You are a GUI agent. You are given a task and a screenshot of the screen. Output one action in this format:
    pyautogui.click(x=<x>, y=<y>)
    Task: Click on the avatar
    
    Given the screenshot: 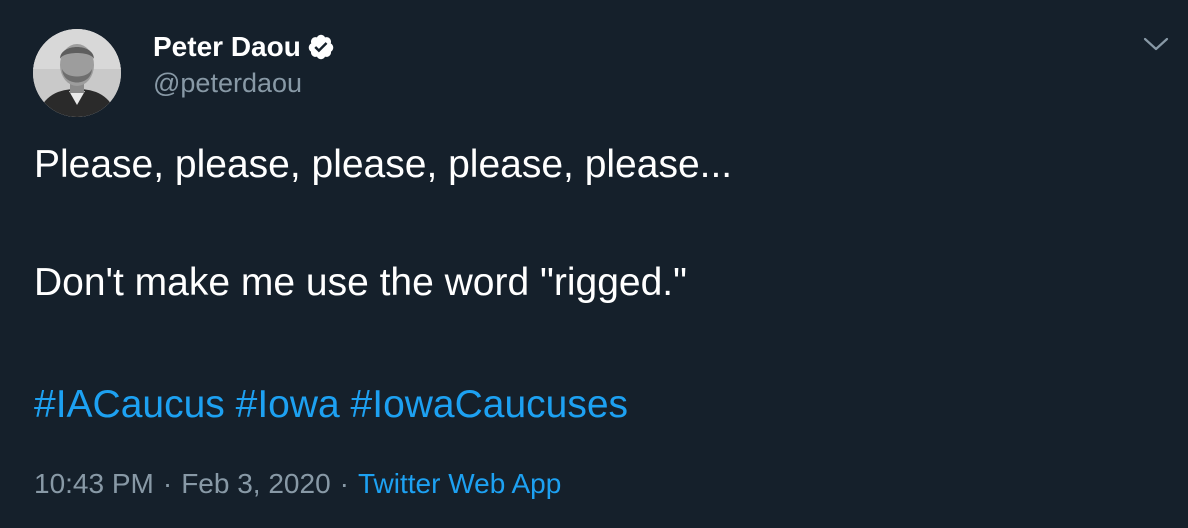 What is the action you would take?
    pyautogui.click(x=77, y=73)
    